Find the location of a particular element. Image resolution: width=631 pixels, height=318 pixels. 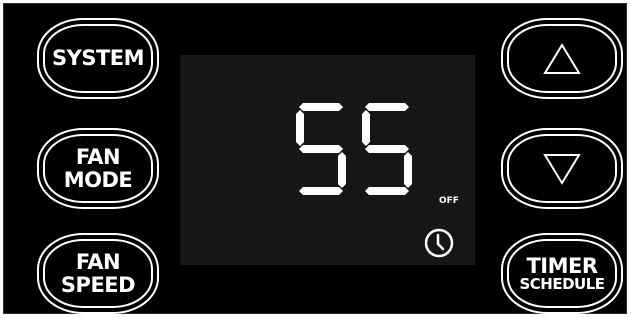

fan-speed-button: FAN SPEED is located at coordinates (98, 273).